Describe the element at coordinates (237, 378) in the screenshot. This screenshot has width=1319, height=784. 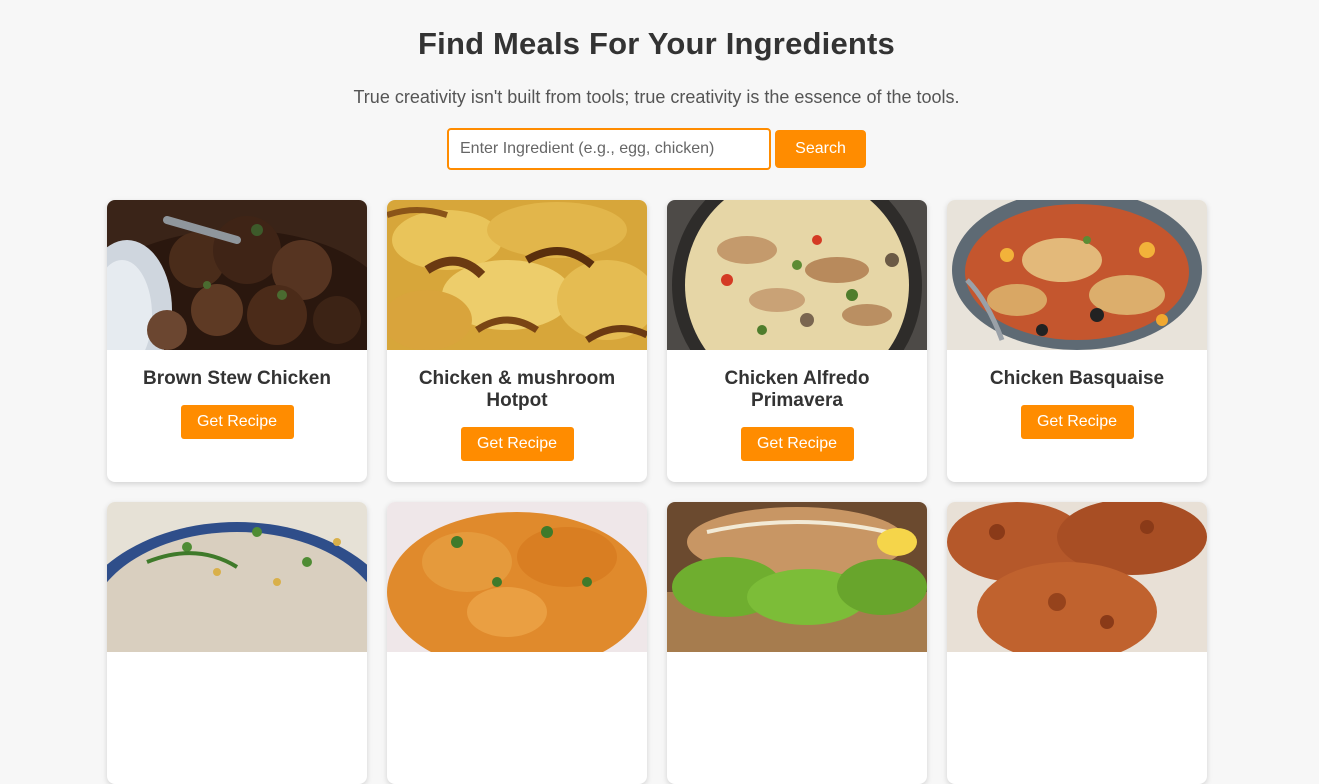
I see `meal-title: Brown Stew Chicken` at that location.